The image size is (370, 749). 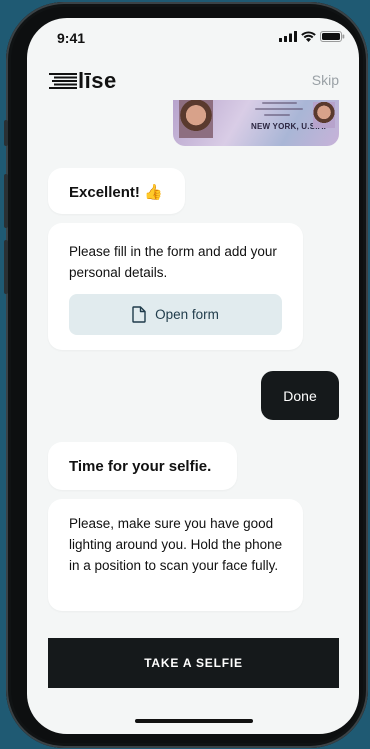 I want to click on logo-e-mark-icon, so click(x=63, y=81).